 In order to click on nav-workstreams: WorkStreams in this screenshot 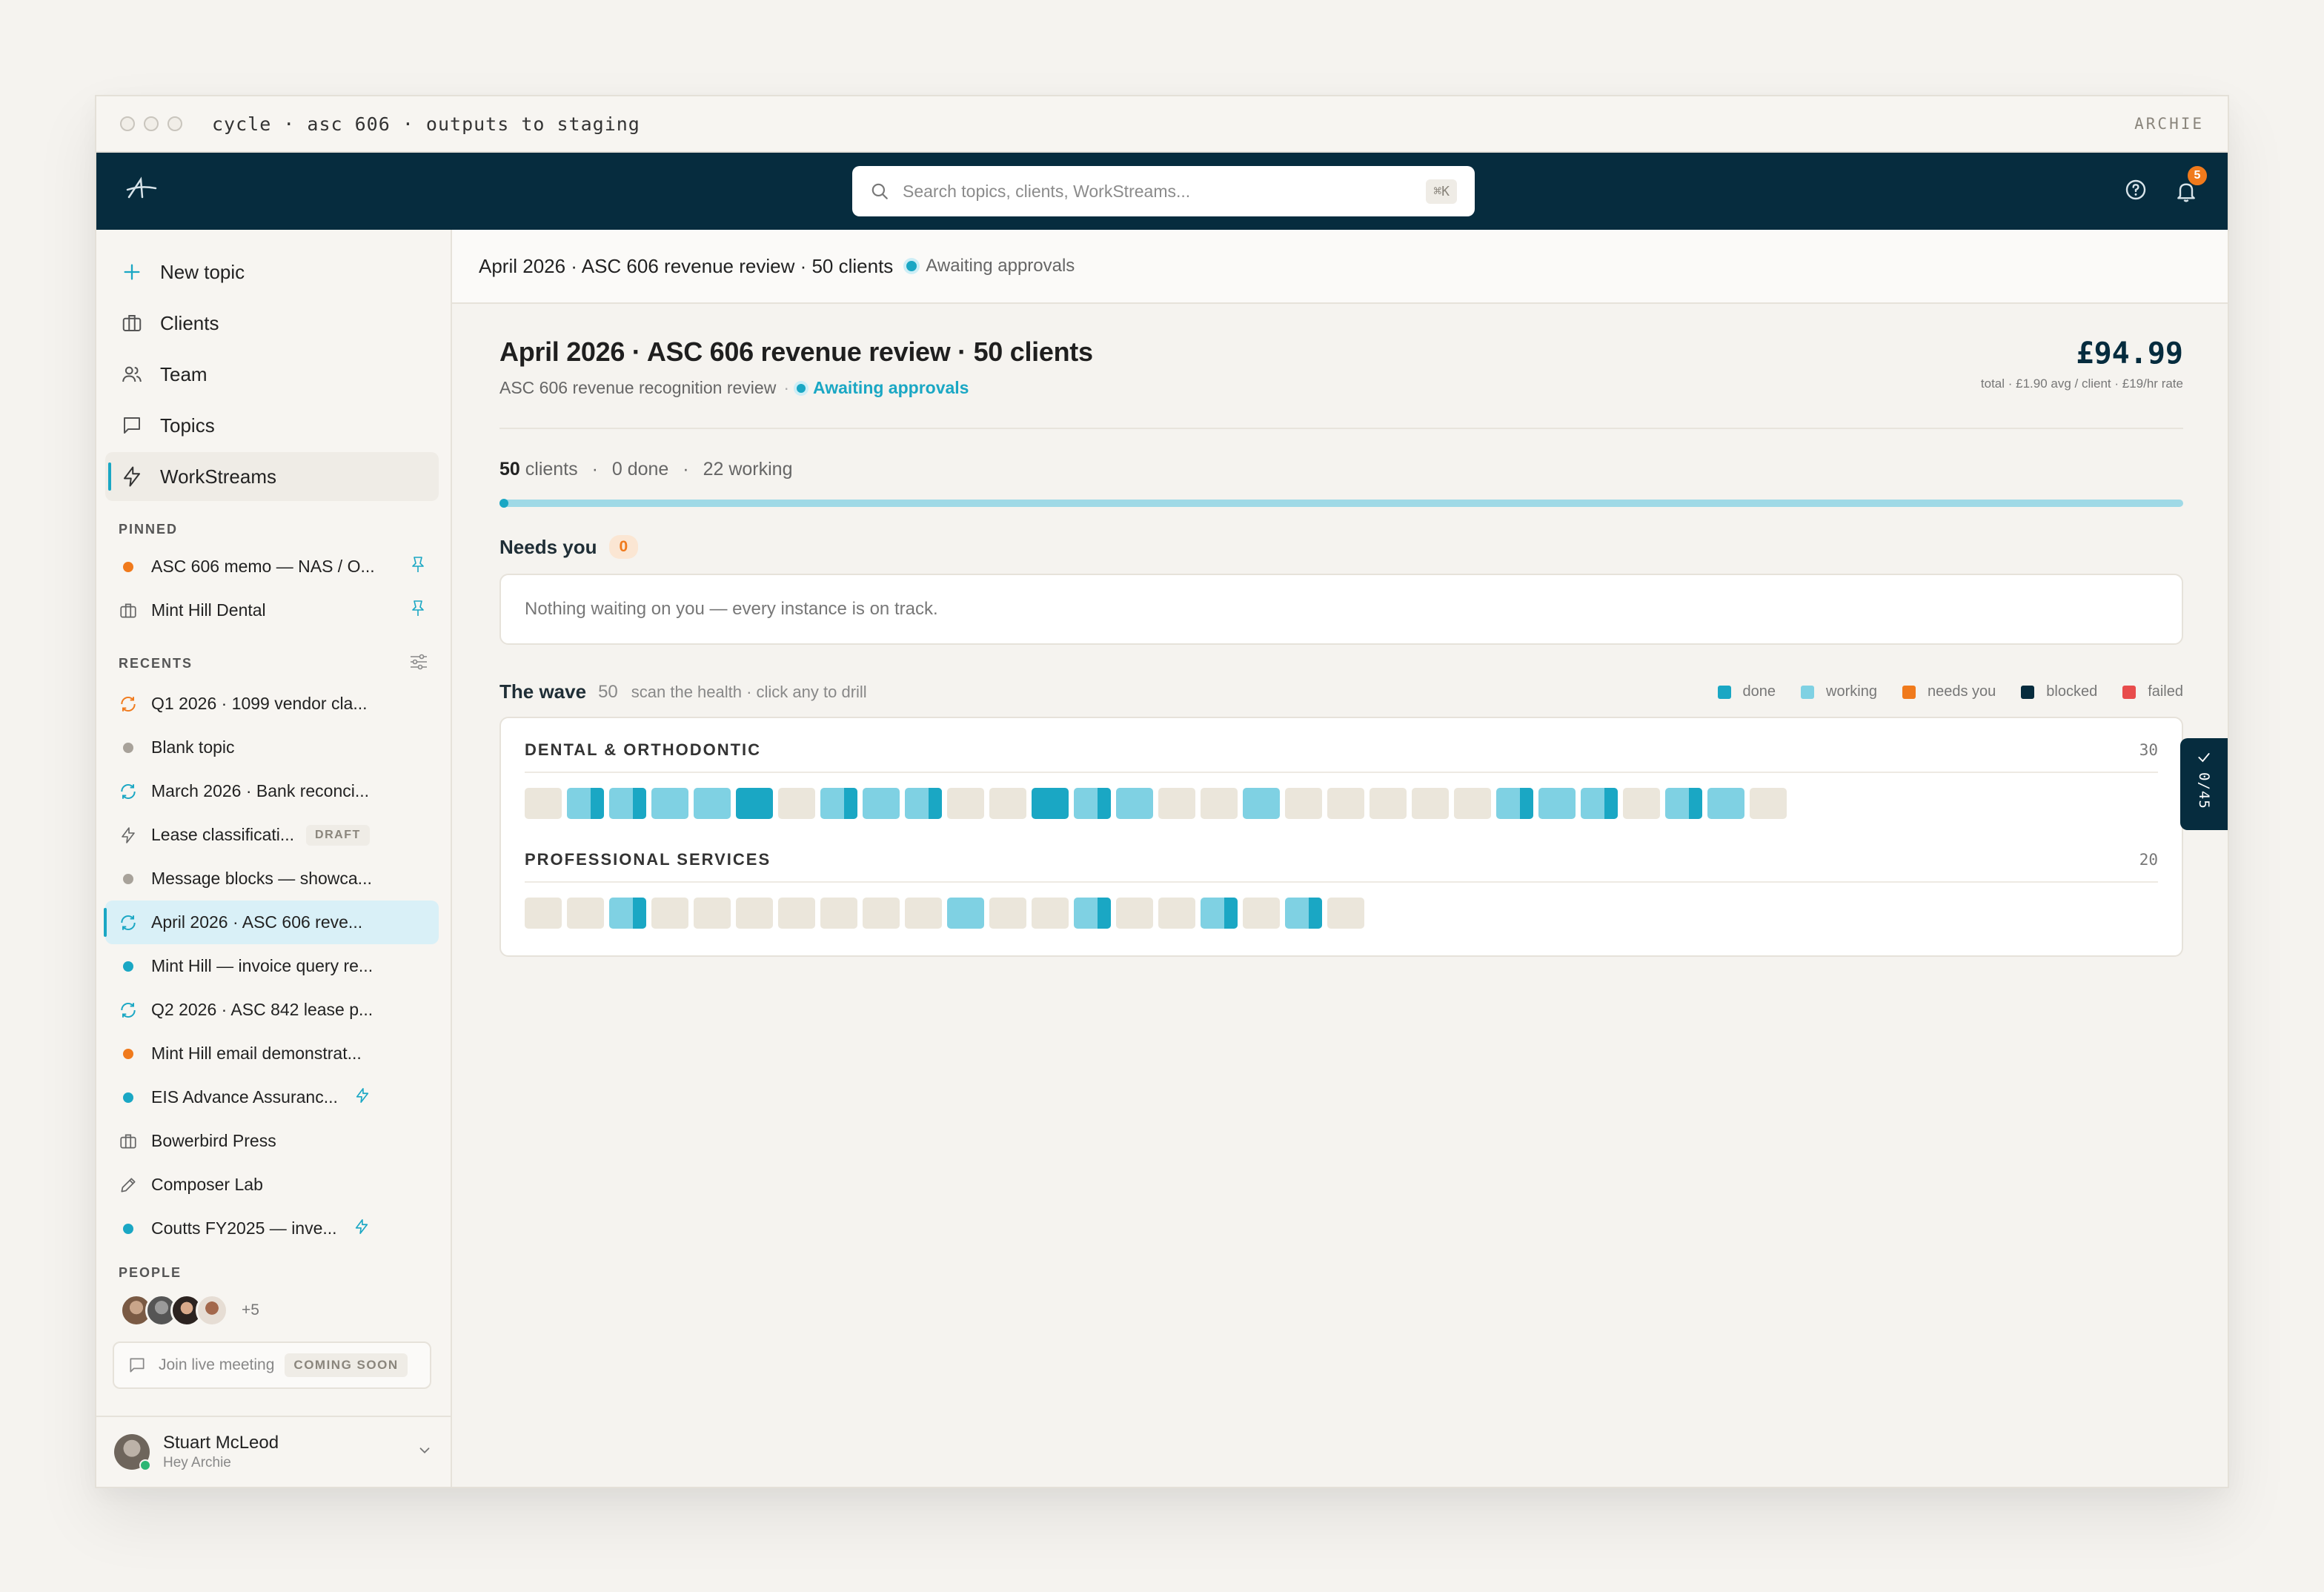, I will do `click(272, 476)`.